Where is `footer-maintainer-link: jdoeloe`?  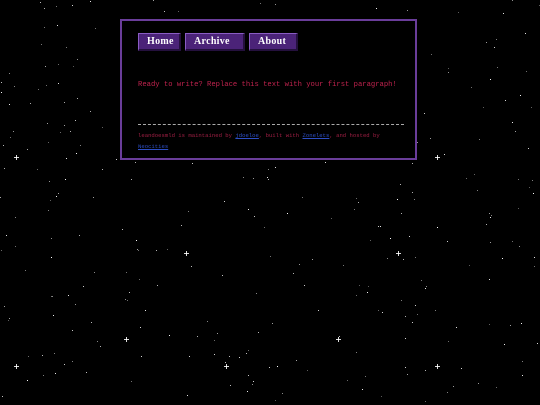
footer-maintainer-link: jdoeloe is located at coordinates (247, 135).